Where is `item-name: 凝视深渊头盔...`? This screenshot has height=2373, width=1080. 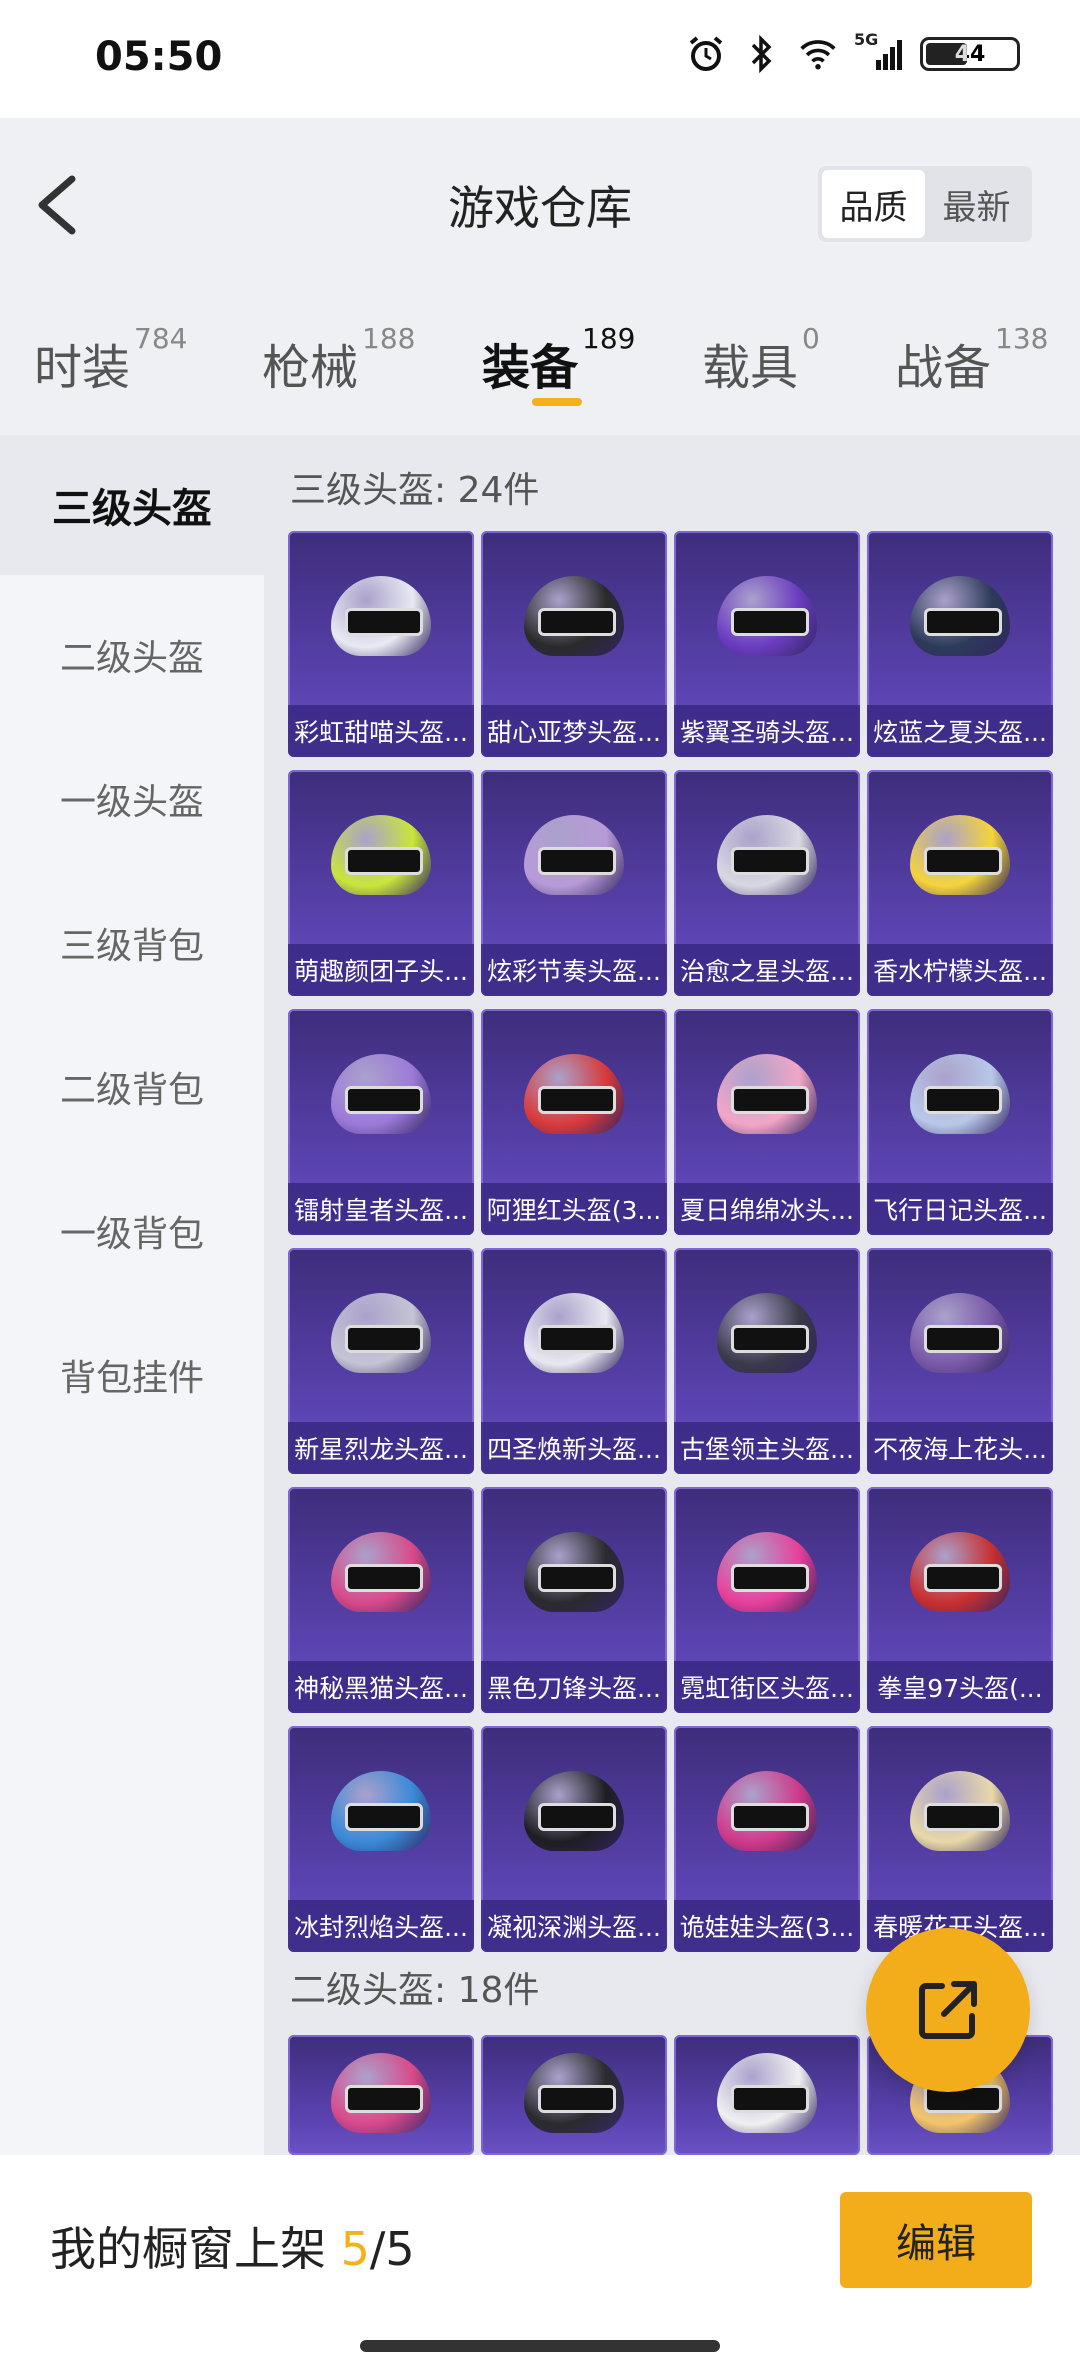
item-name: 凝视深渊头盔... is located at coordinates (574, 1926).